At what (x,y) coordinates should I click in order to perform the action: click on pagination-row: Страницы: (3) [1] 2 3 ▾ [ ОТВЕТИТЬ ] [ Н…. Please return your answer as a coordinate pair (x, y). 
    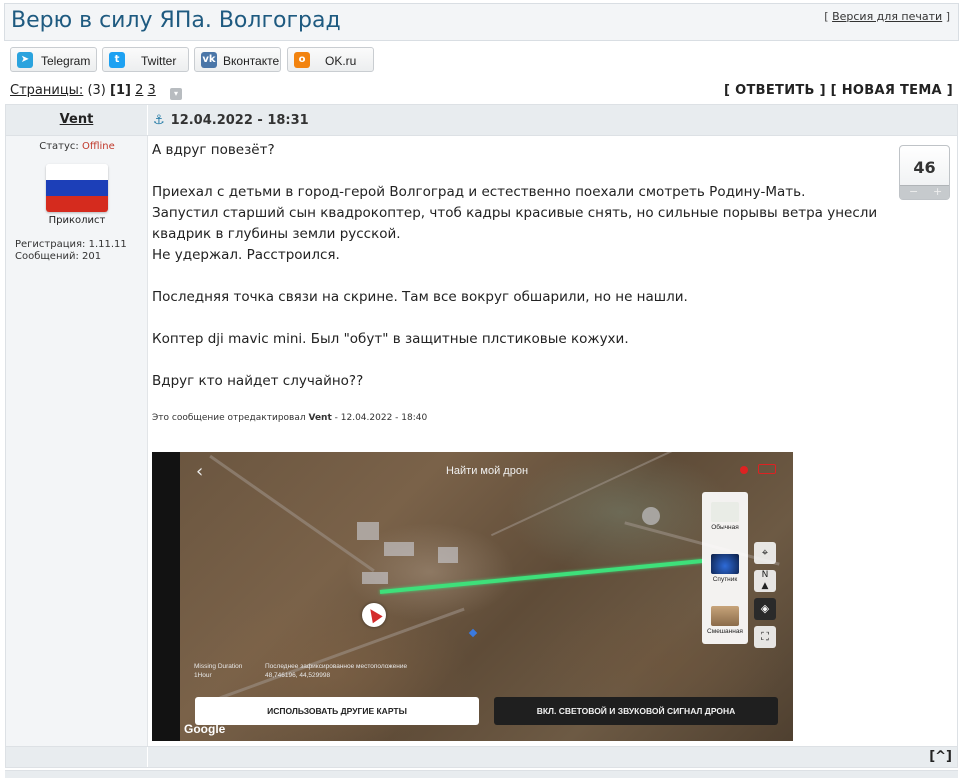
    Looking at the image, I should click on (481, 91).